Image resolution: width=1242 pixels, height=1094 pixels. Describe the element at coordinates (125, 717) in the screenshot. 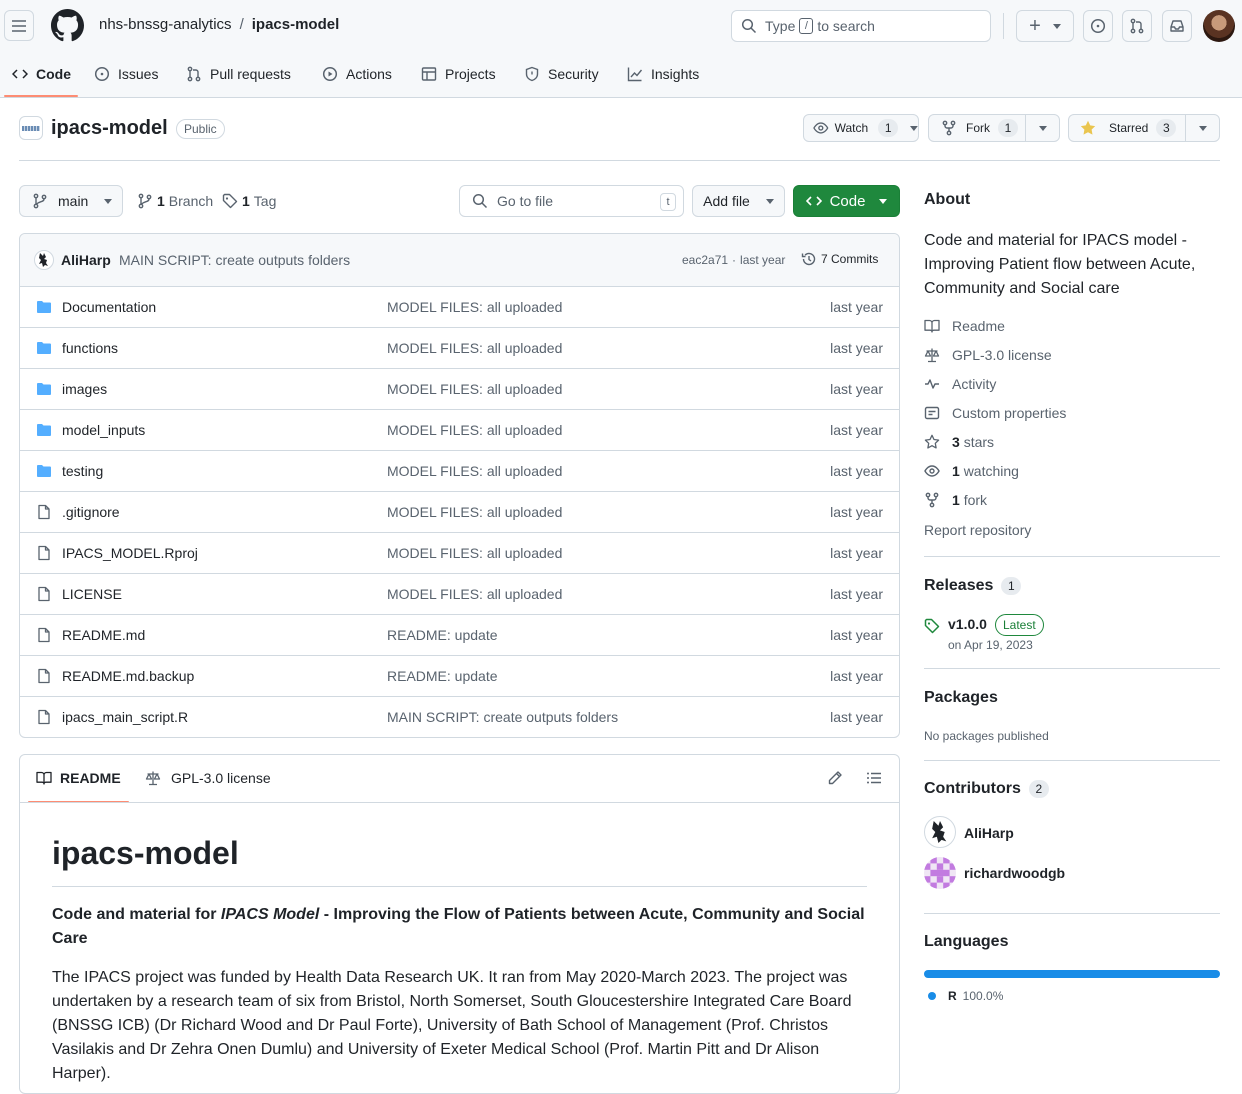

I see `file-name: ipacs_main_script.R` at that location.